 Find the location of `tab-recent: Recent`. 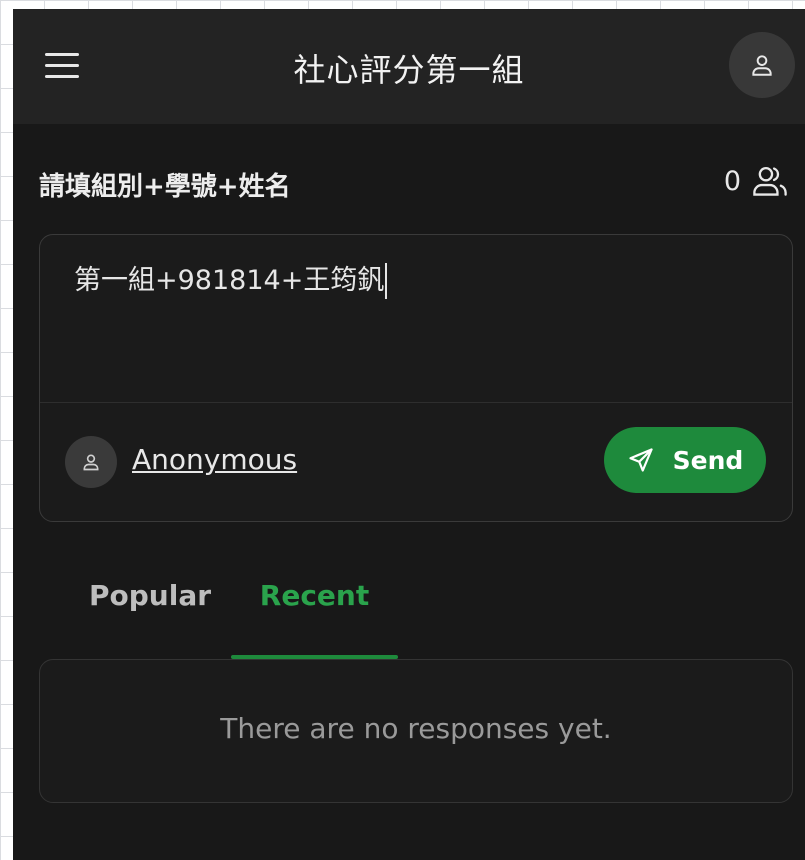

tab-recent: Recent is located at coordinates (314, 619).